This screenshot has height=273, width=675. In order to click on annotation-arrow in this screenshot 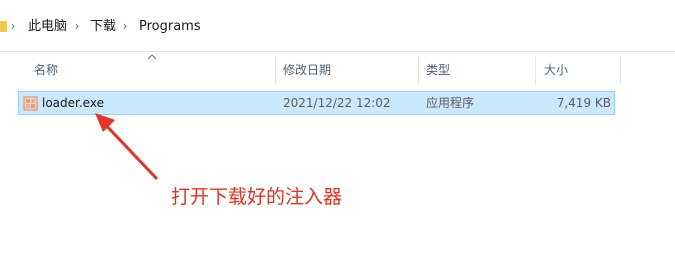, I will do `click(126, 146)`.